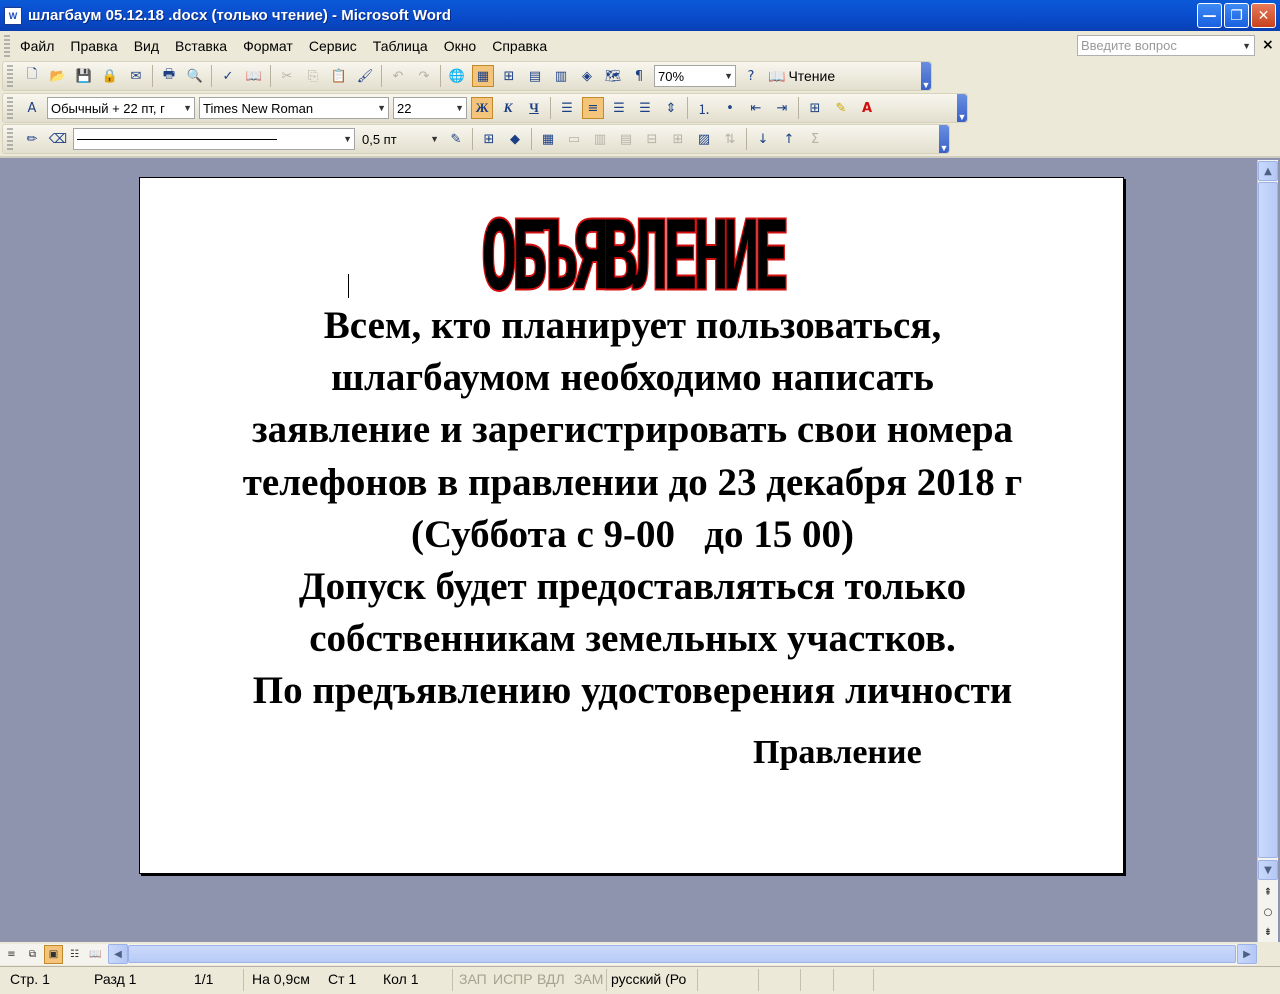 This screenshot has width=1280, height=994. I want to click on redo-icon: ↷, so click(424, 76).